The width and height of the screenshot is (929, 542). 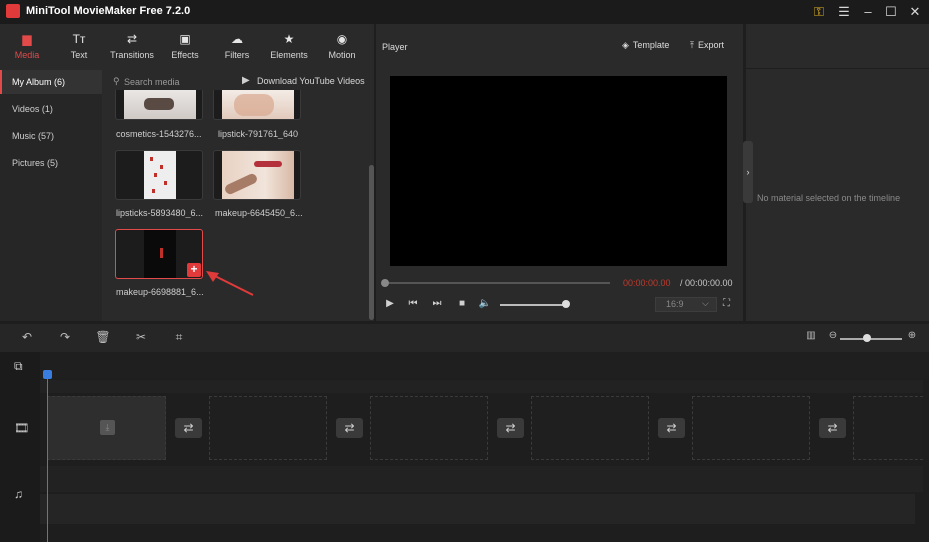 What do you see at coordinates (707, 47) in the screenshot?
I see `export-button: ⤒ Export` at bounding box center [707, 47].